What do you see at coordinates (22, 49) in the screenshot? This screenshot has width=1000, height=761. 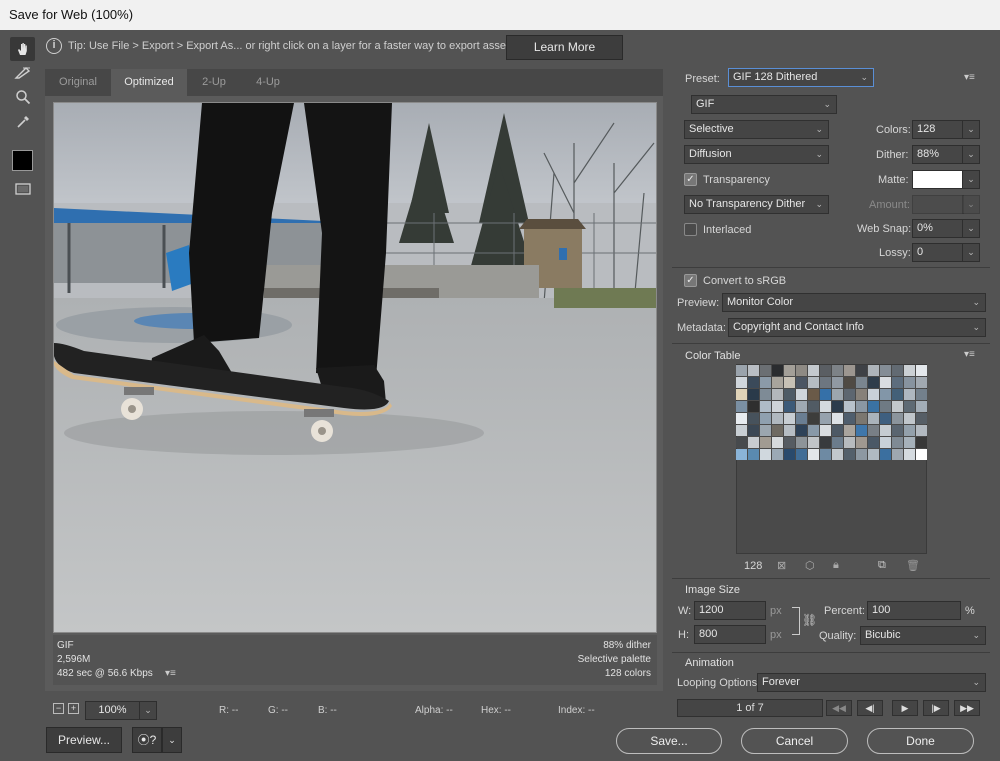 I see `hand-tool-button` at bounding box center [22, 49].